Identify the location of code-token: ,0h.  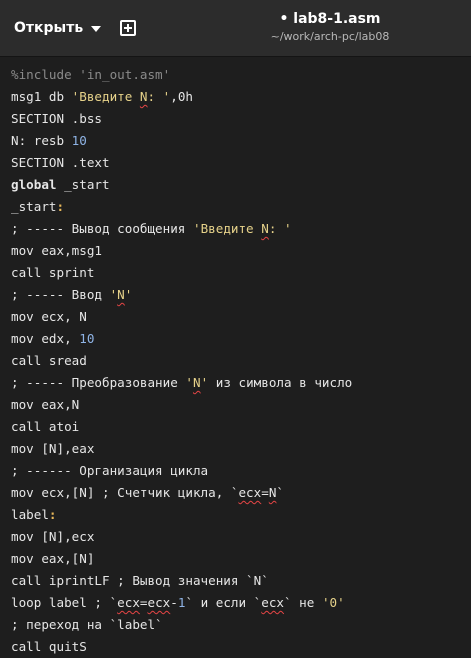
(182, 96).